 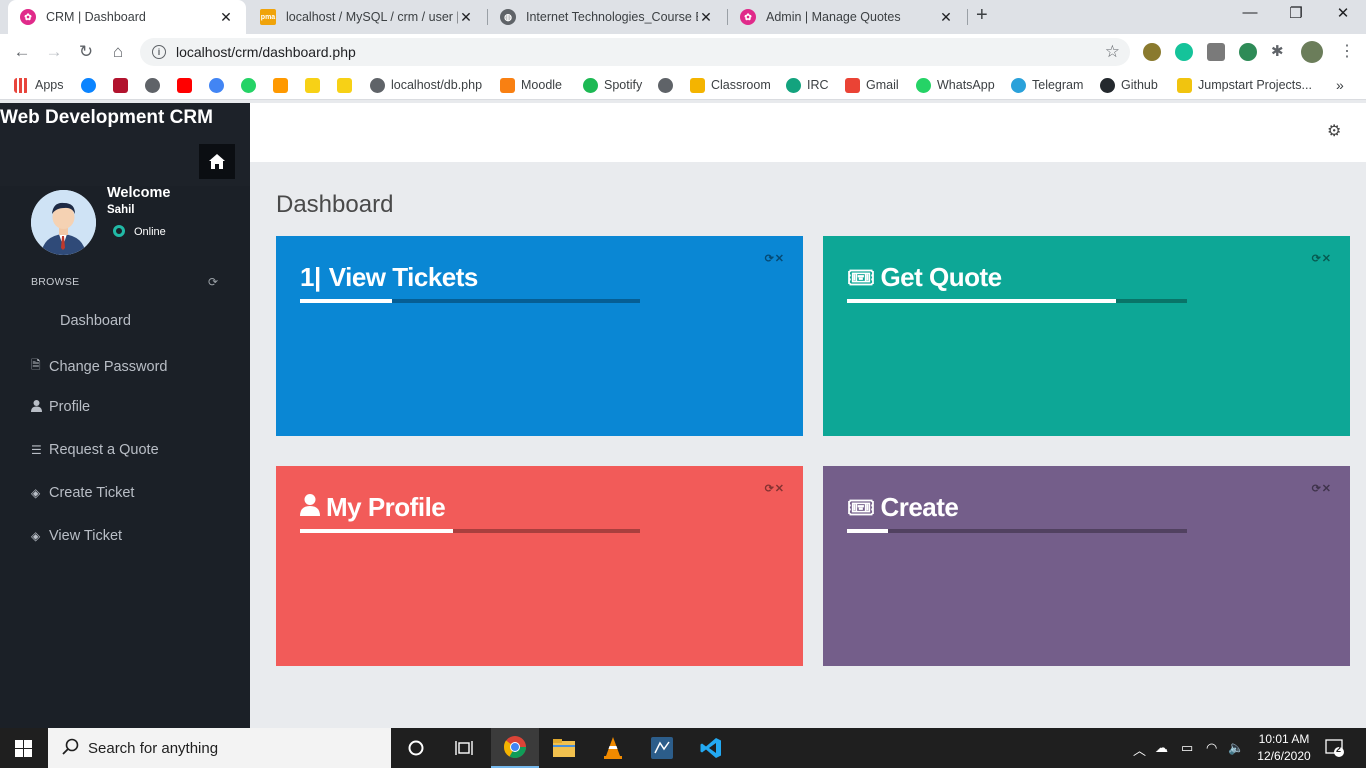 What do you see at coordinates (268, 17) in the screenshot?
I see `phpmyadmin-favicon-icon: pma` at bounding box center [268, 17].